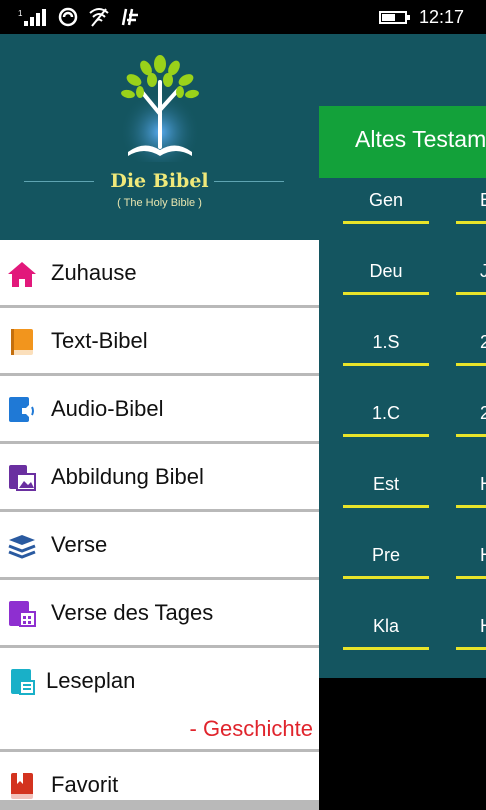  I want to click on svg-text: 1, so click(20, 13).